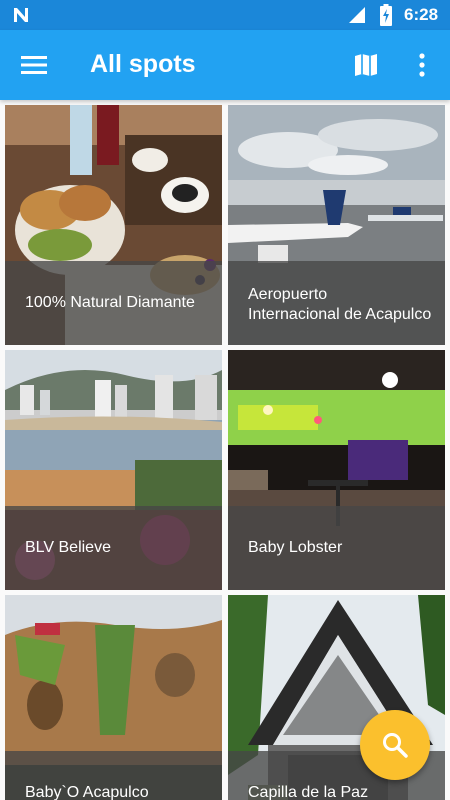 The height and width of the screenshot is (800, 450). What do you see at coordinates (336, 225) in the screenshot?
I see `spot-card-aeropuerto-internacional-de-acapulco: Aeropuerto Internacional de Acapulco` at bounding box center [336, 225].